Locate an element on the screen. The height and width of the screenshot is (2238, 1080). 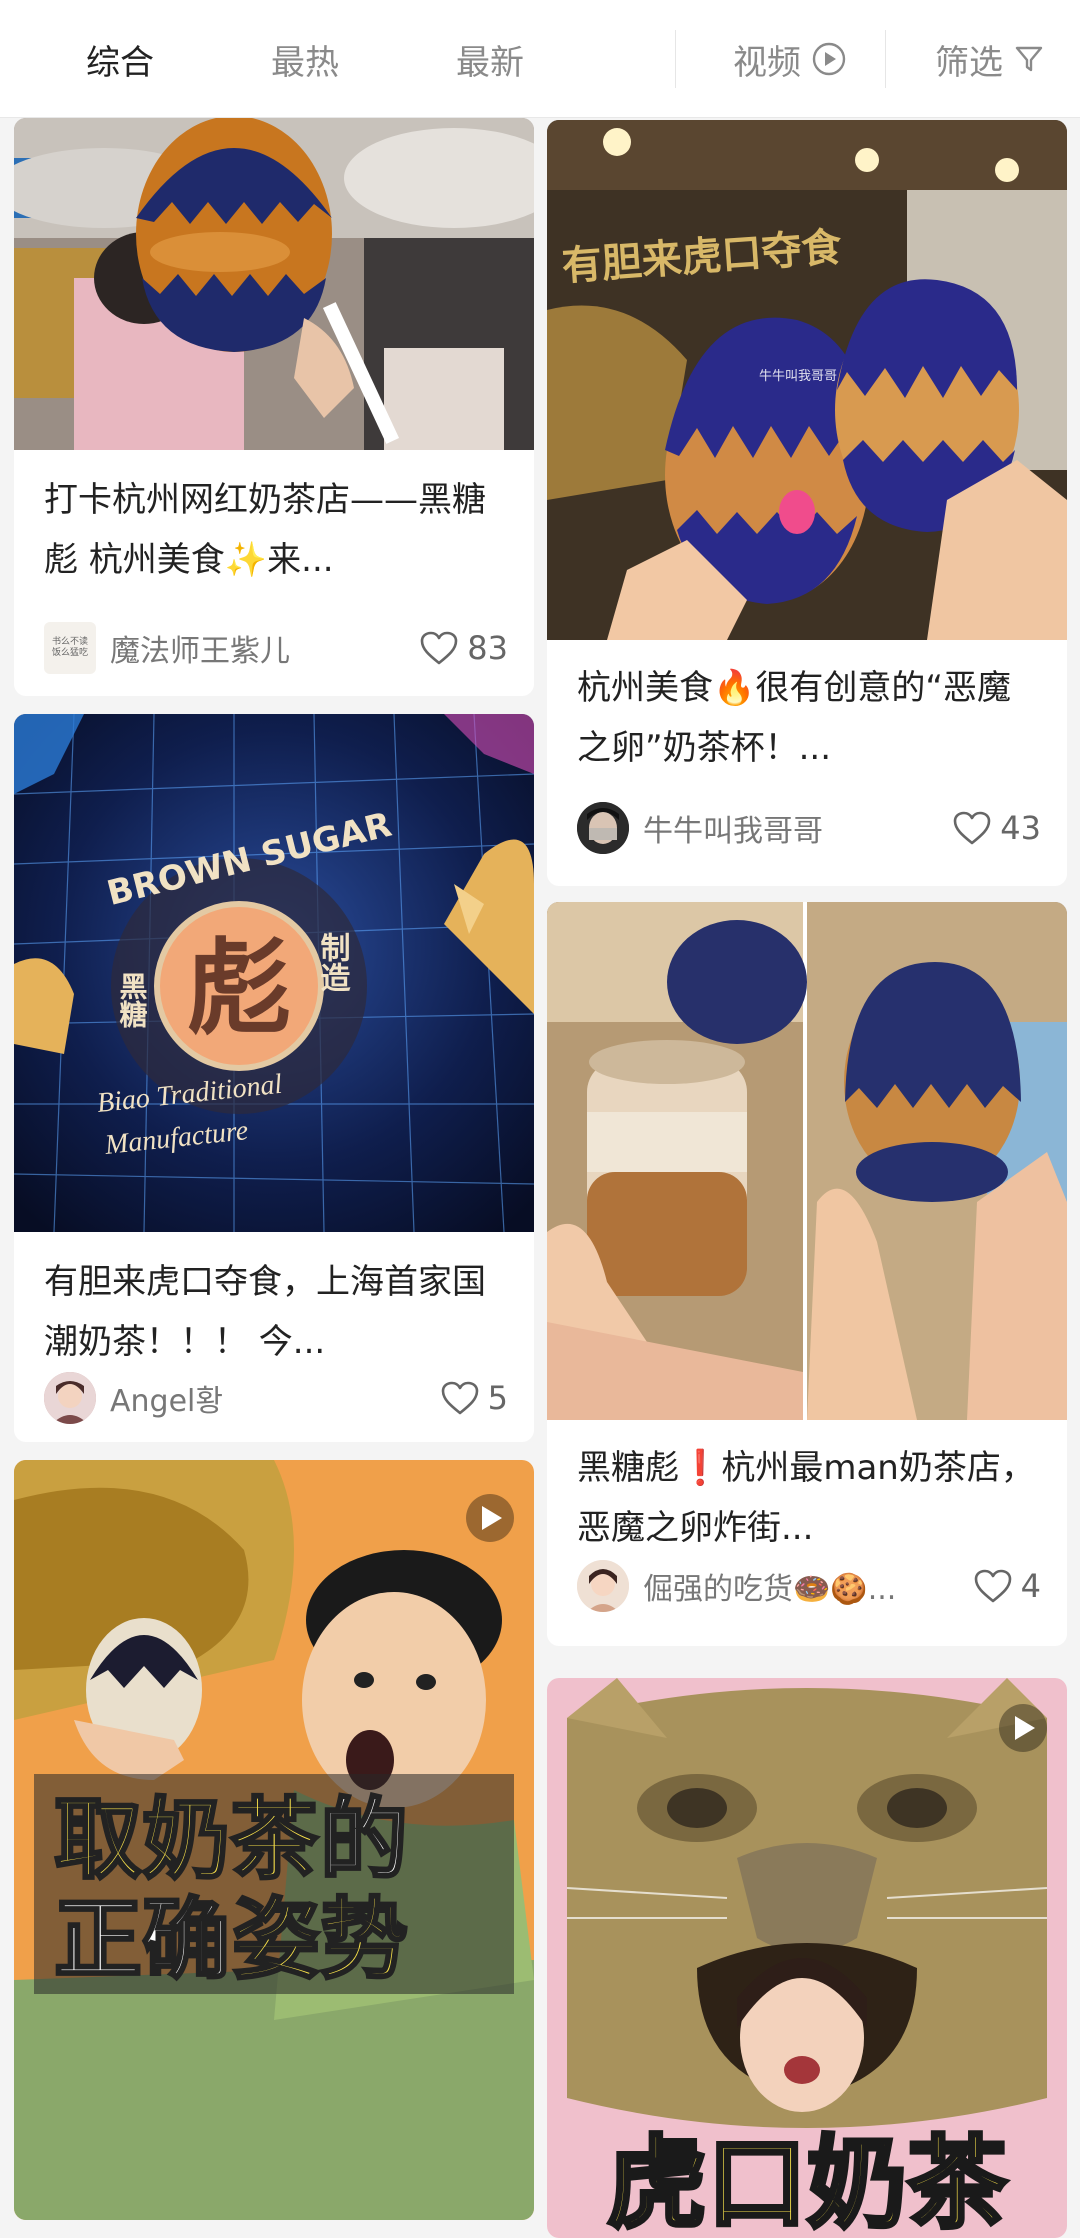
like-button: 83 is located at coordinates (463, 648).